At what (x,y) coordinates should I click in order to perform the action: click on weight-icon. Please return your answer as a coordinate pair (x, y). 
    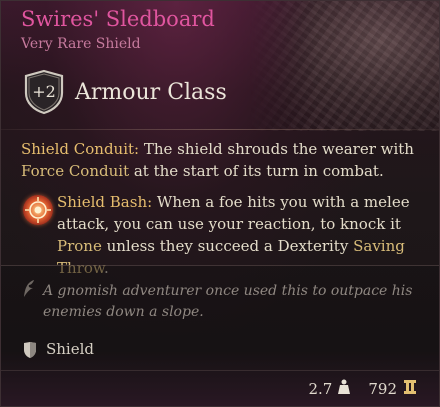
    Looking at the image, I should click on (344, 389).